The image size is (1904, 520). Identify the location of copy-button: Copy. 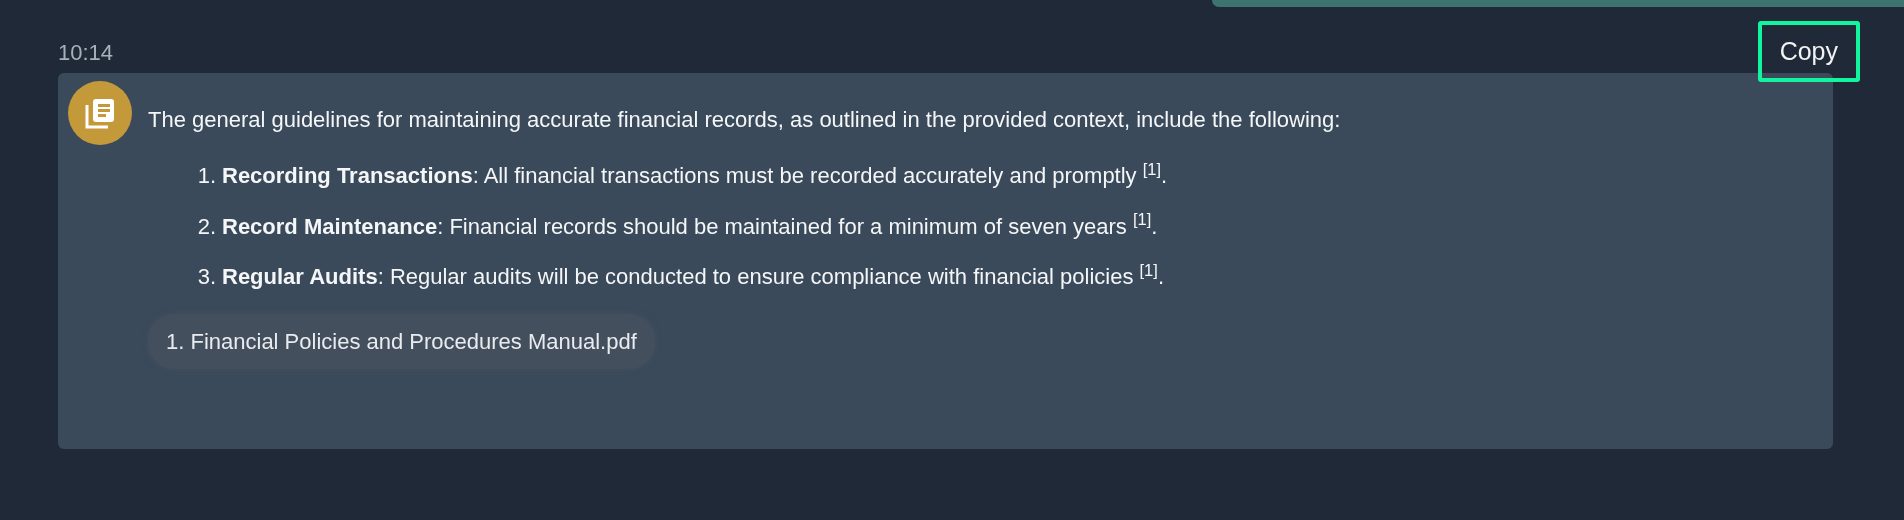
(1808, 51).